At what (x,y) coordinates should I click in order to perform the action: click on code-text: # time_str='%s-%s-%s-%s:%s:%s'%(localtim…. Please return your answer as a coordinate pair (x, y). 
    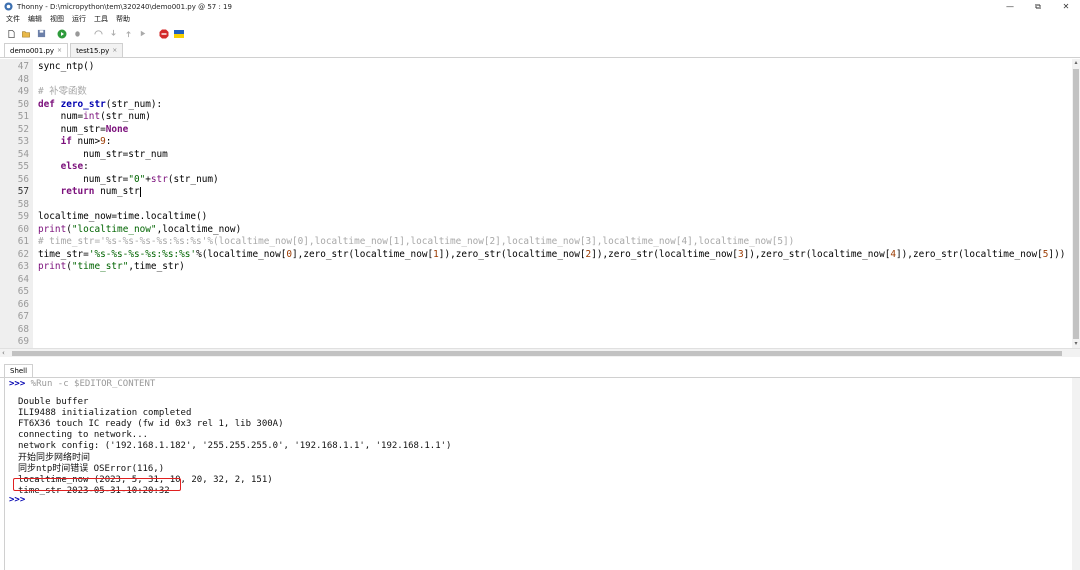
    Looking at the image, I should click on (416, 242).